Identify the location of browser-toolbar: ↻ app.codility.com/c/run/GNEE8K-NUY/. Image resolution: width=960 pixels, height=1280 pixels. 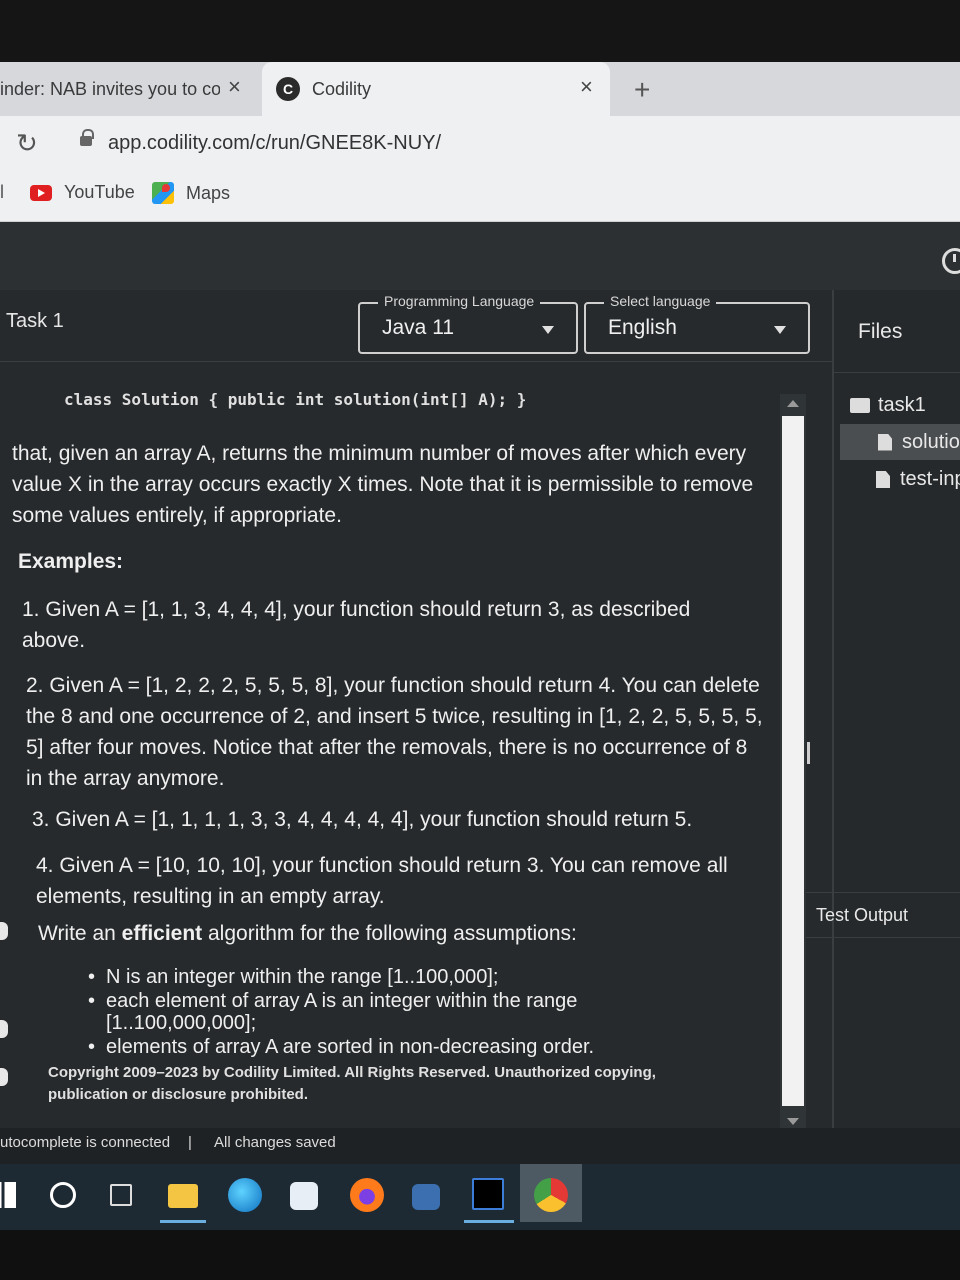
(480, 144).